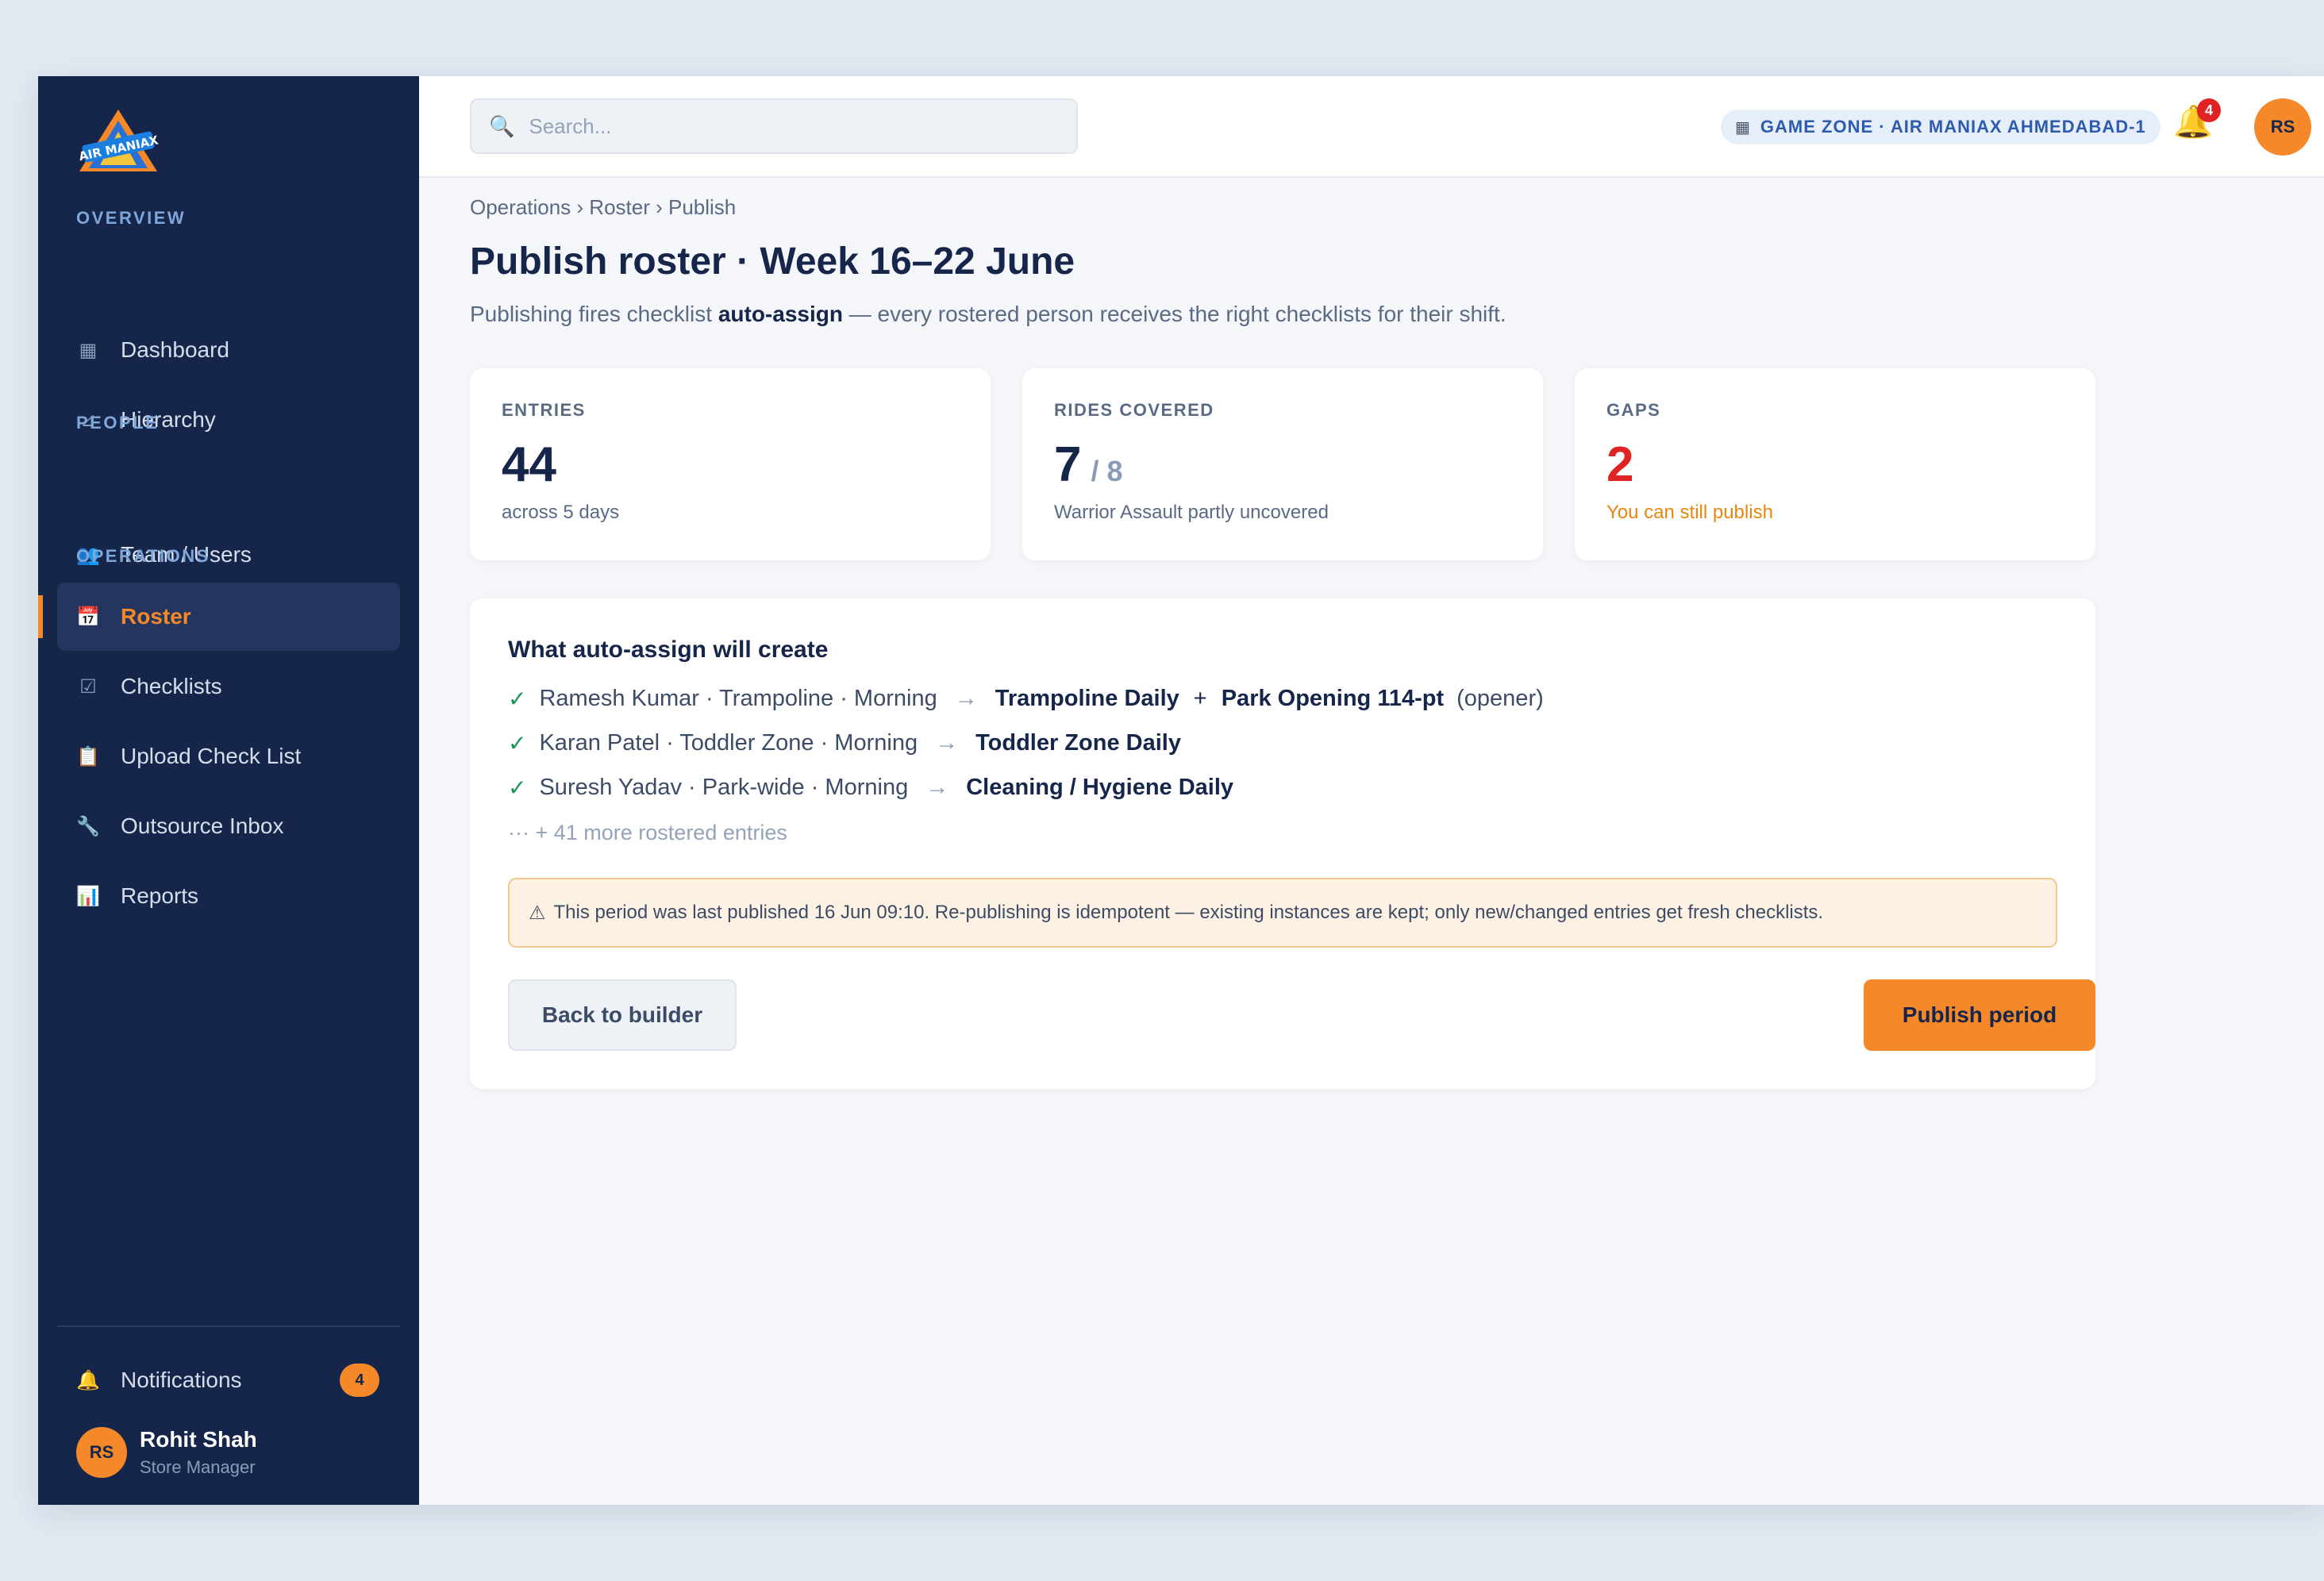  What do you see at coordinates (1835, 464) in the screenshot?
I see `stat-card-gaps: GAPS 2 You can still publish` at bounding box center [1835, 464].